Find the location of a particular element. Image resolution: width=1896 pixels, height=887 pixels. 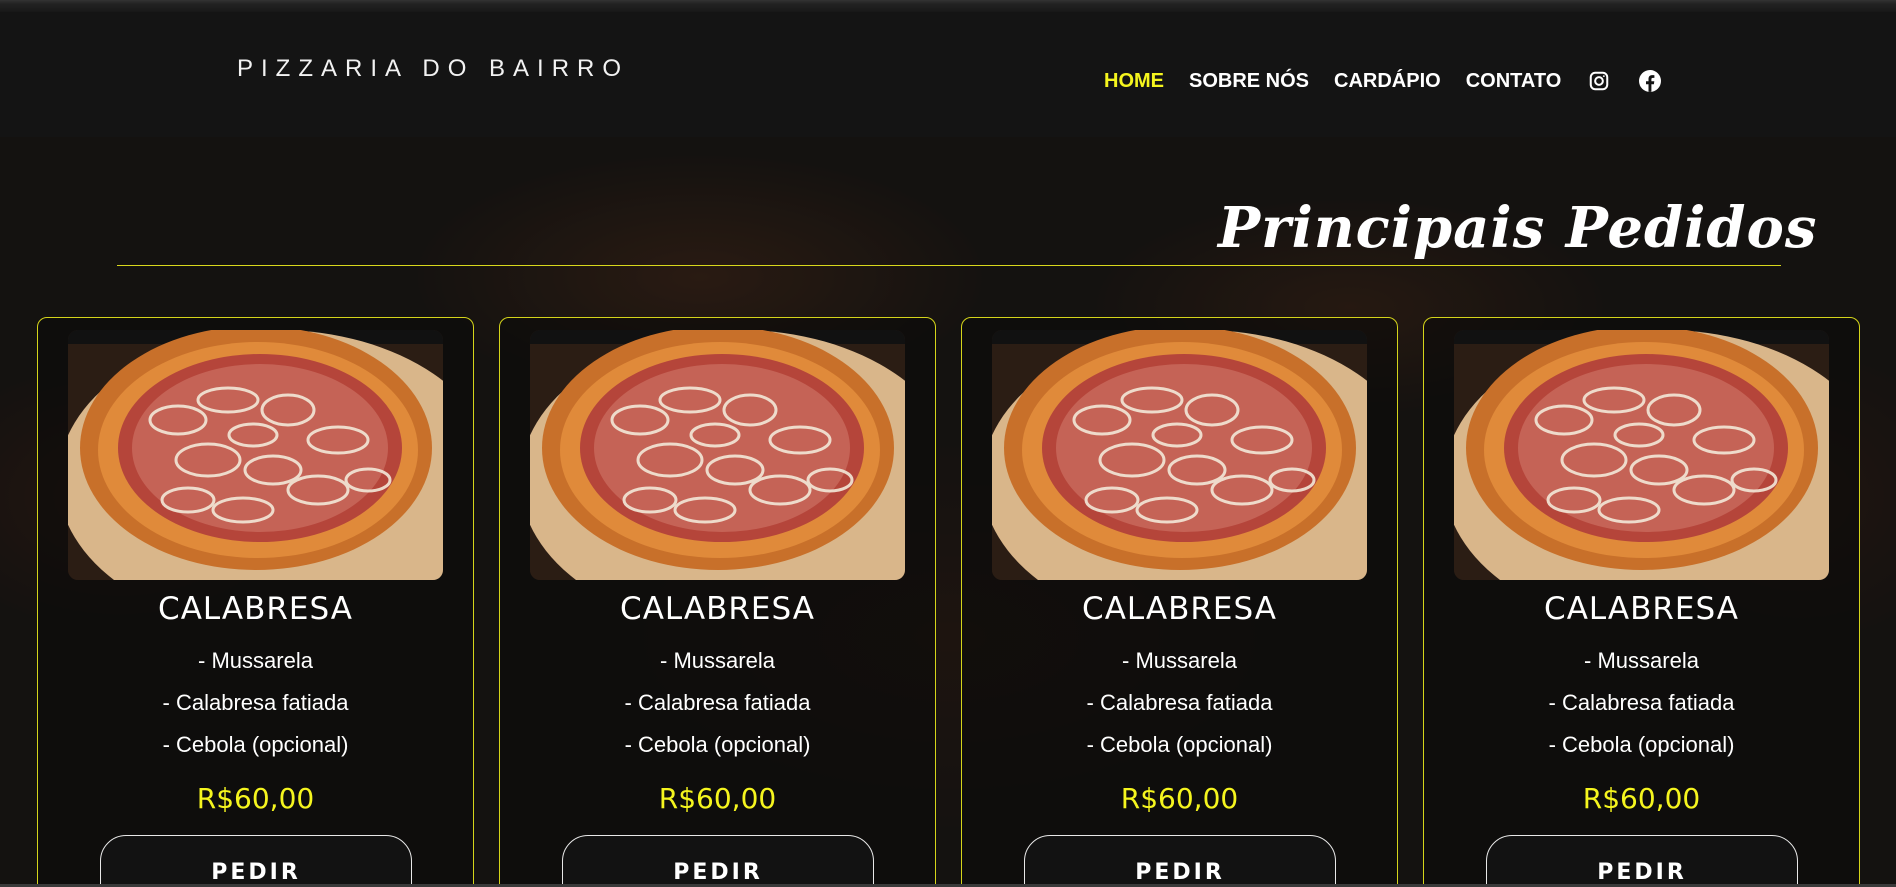

title-divider is located at coordinates (949, 265).